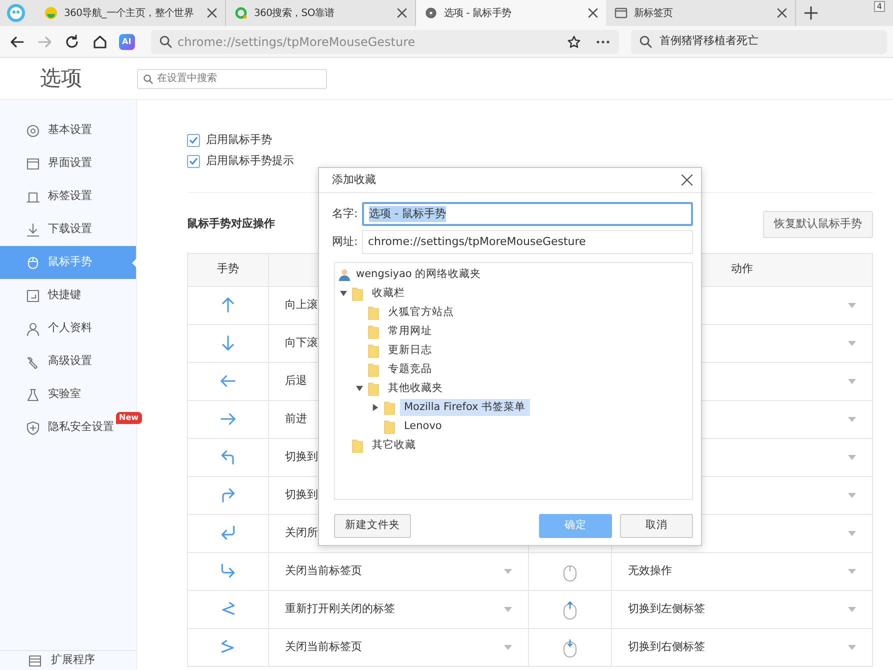  I want to click on search-logo-icon, so click(241, 13).